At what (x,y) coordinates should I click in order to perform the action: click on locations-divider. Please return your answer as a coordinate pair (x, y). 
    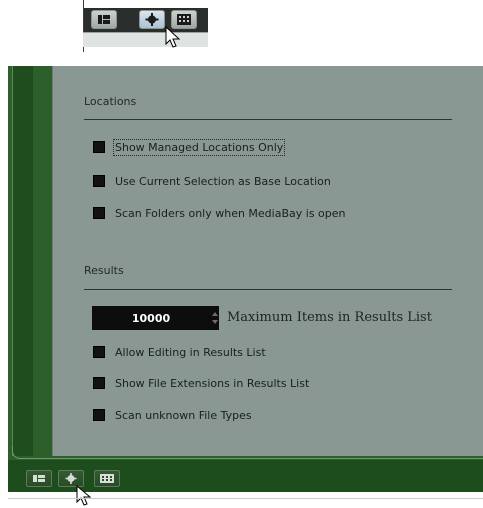
    Looking at the image, I should click on (268, 119).